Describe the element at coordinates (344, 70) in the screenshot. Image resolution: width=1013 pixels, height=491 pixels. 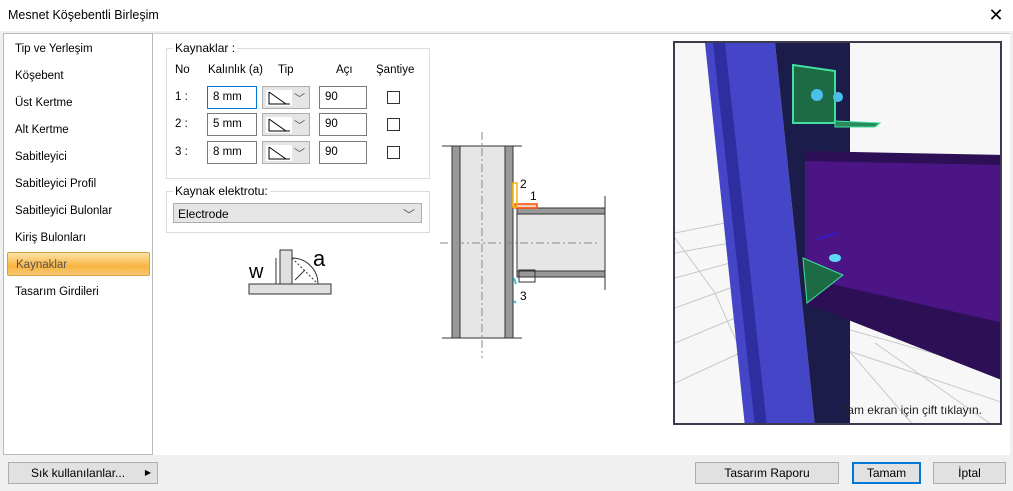
I see `header-angle: Açı` at that location.